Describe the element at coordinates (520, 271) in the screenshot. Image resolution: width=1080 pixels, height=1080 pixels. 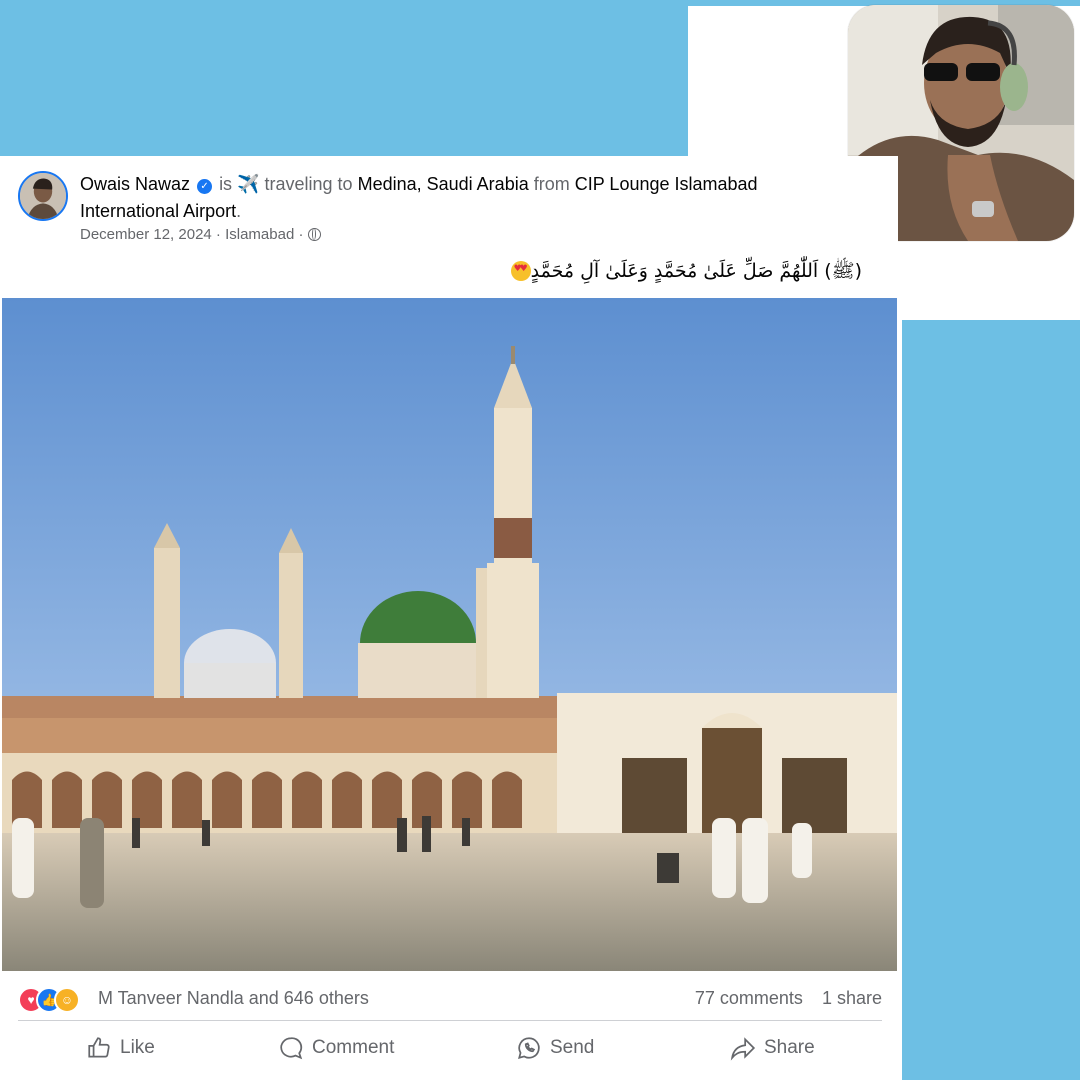
I see `heart-eyes-emoji-icon` at that location.